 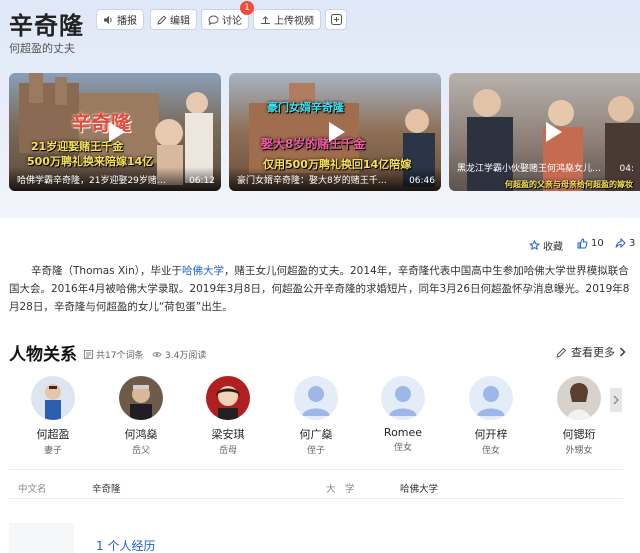 I want to click on discuss-button-label: 讨论, so click(x=232, y=21).